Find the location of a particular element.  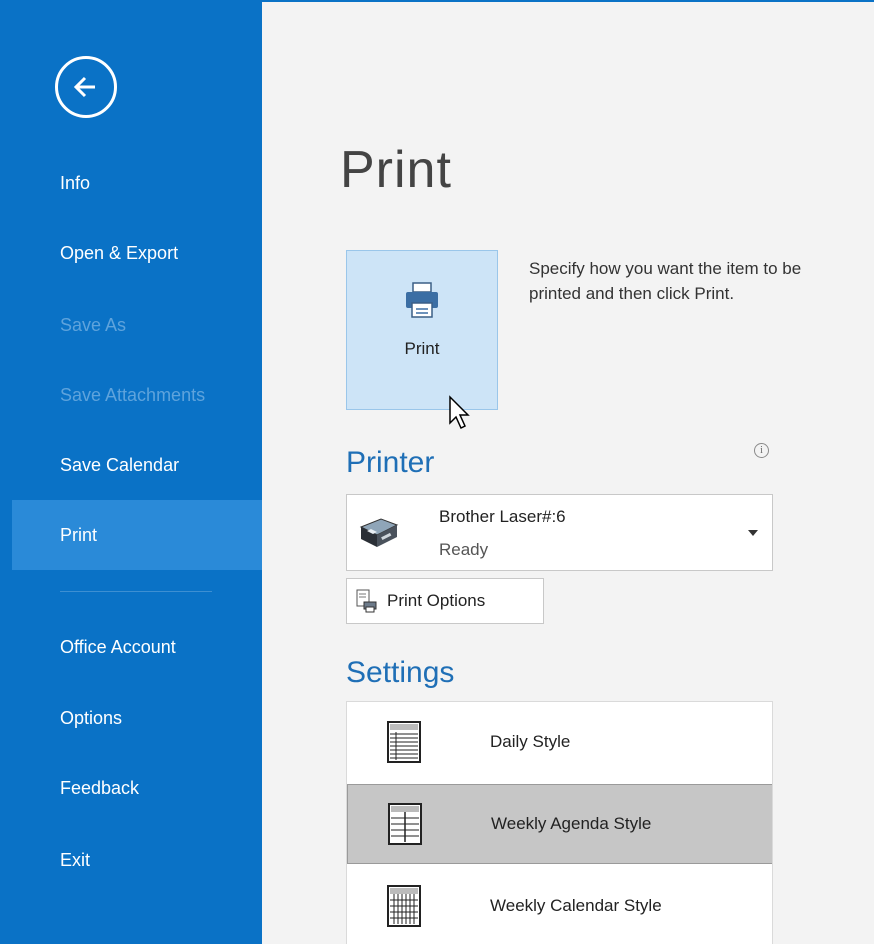

nav-item-info: Info is located at coordinates (137, 183).